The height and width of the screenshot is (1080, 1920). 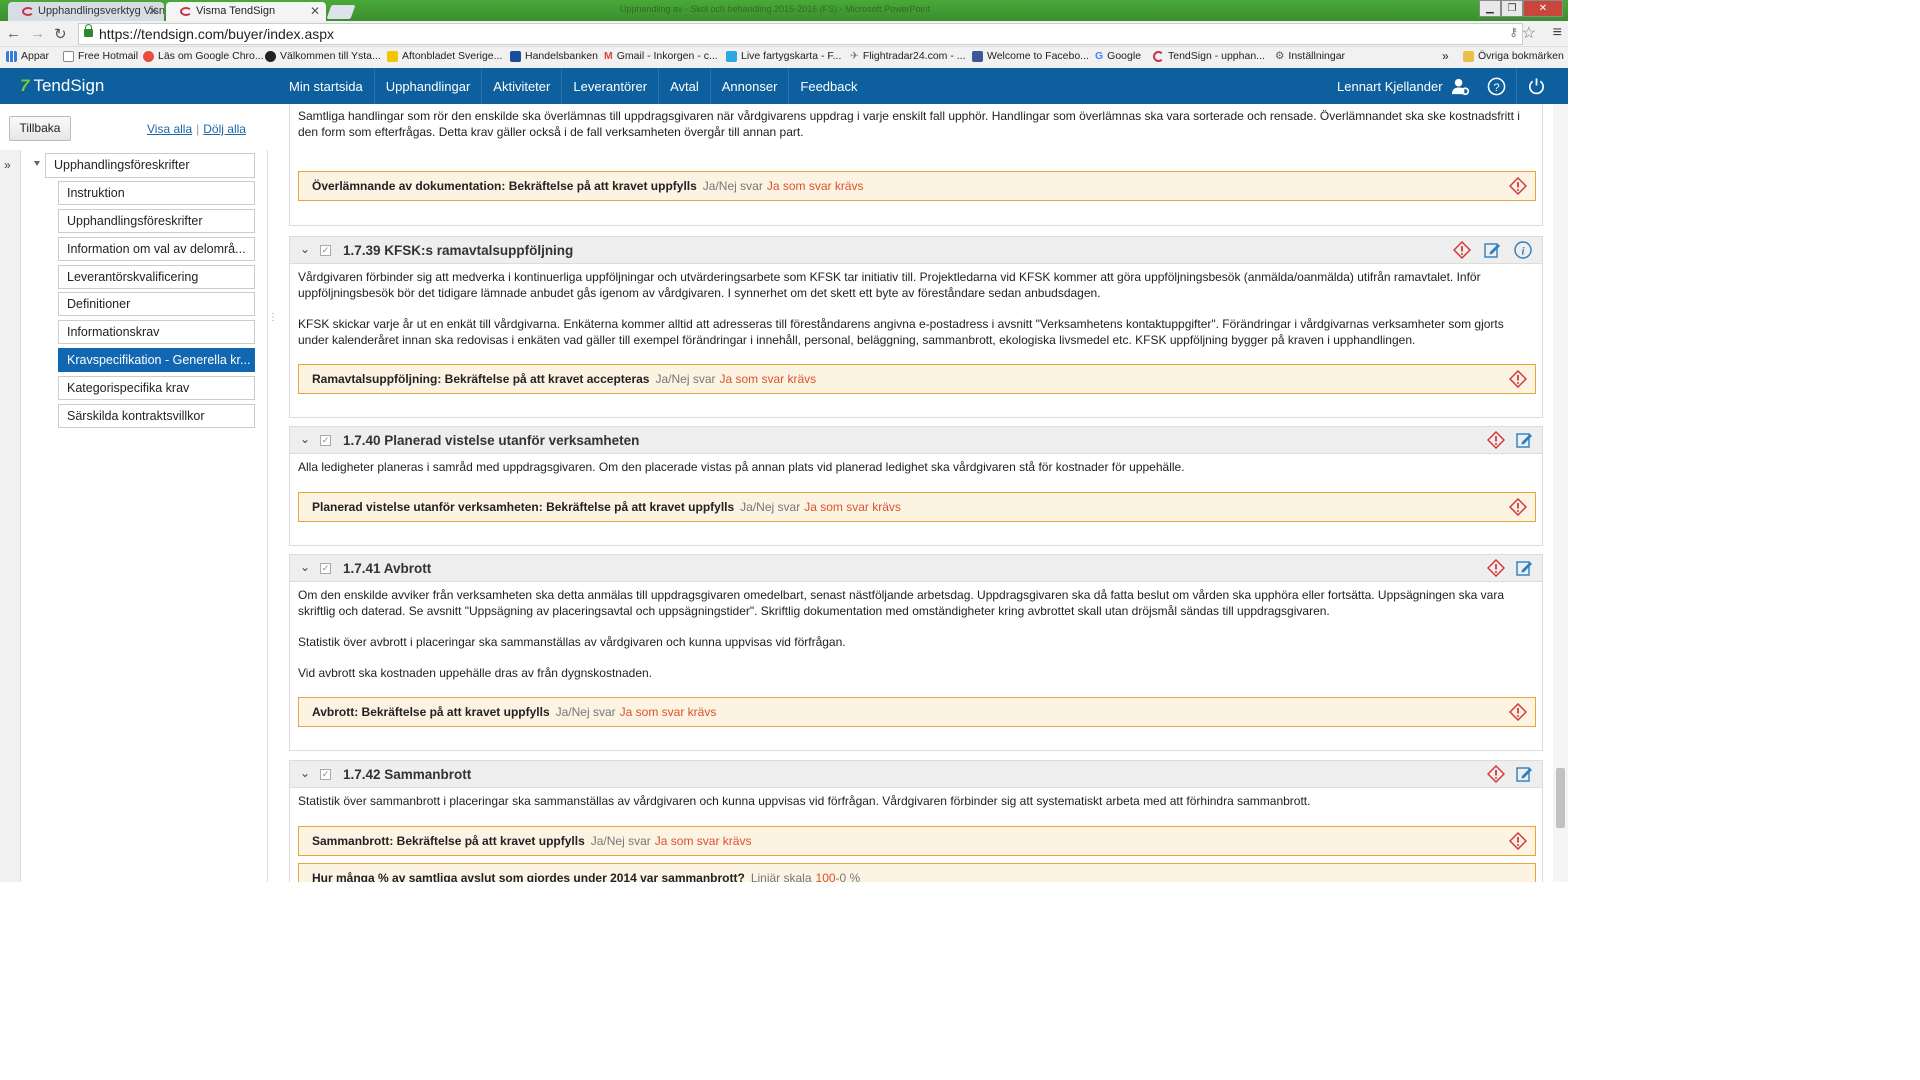 What do you see at coordinates (224, 129) in the screenshot?
I see `hide-all-link: Dölj alla` at bounding box center [224, 129].